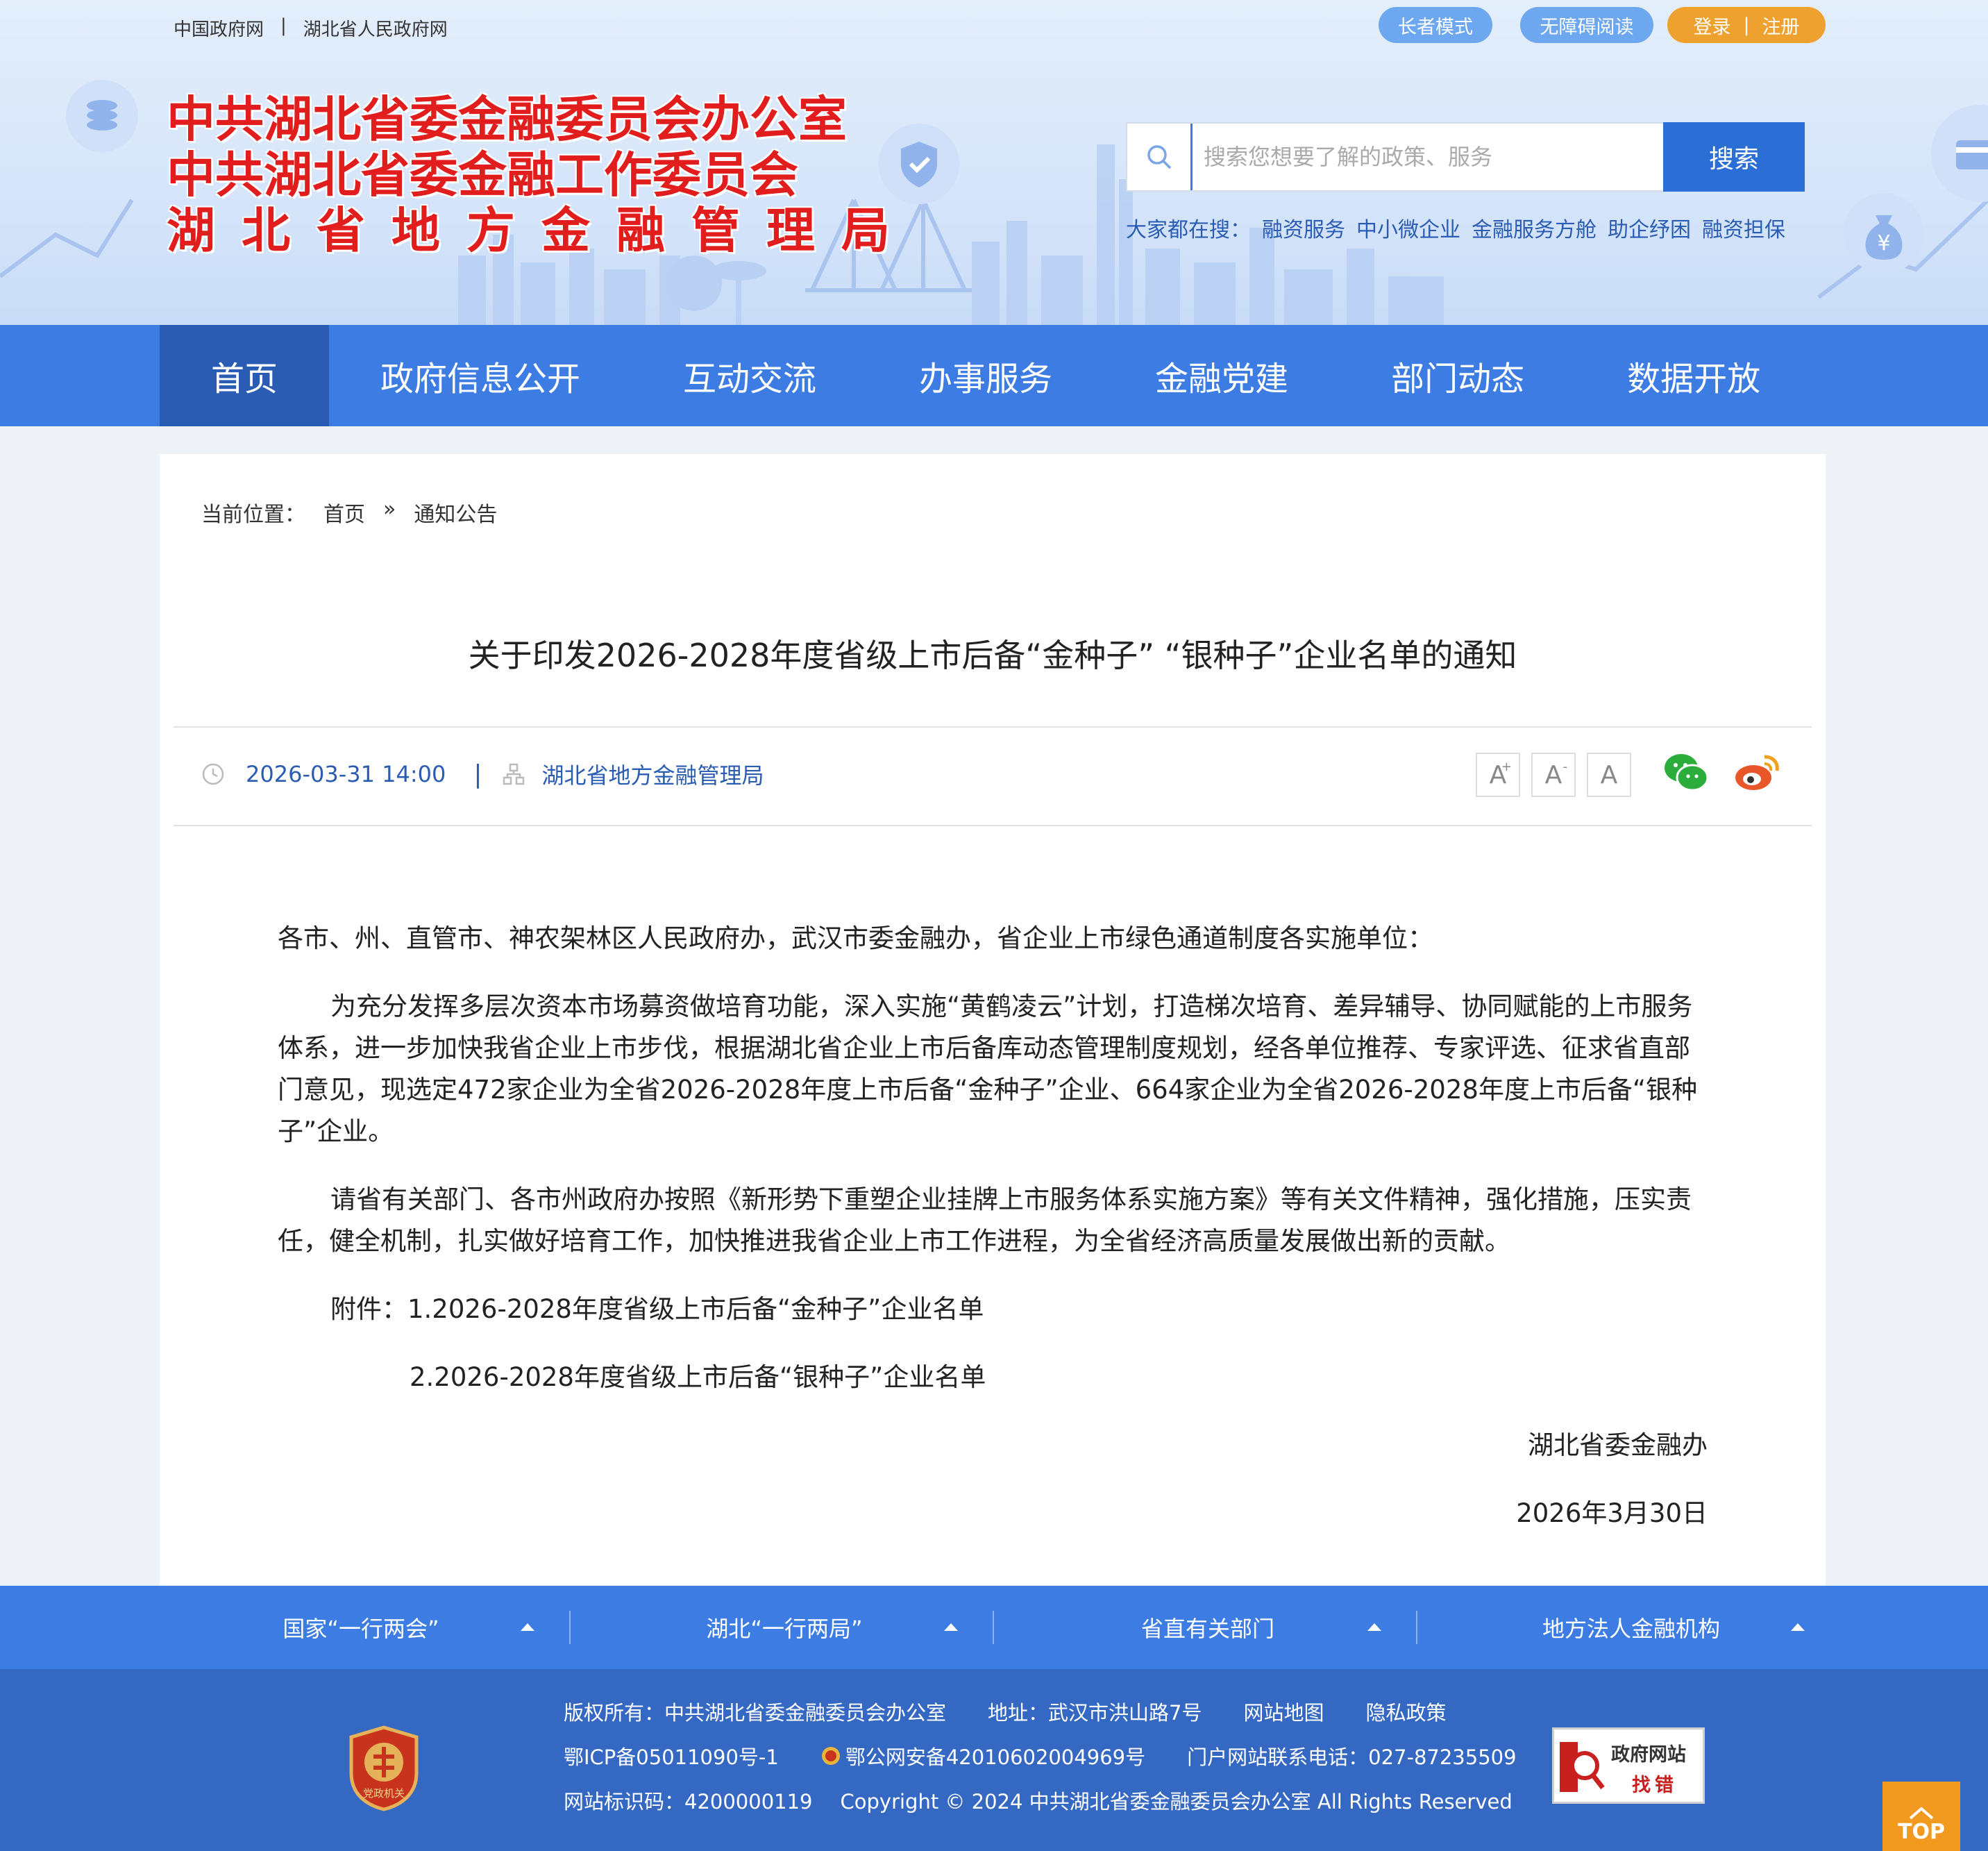  I want to click on police-record-text: 鄂公网安备42010602004969号, so click(995, 1757).